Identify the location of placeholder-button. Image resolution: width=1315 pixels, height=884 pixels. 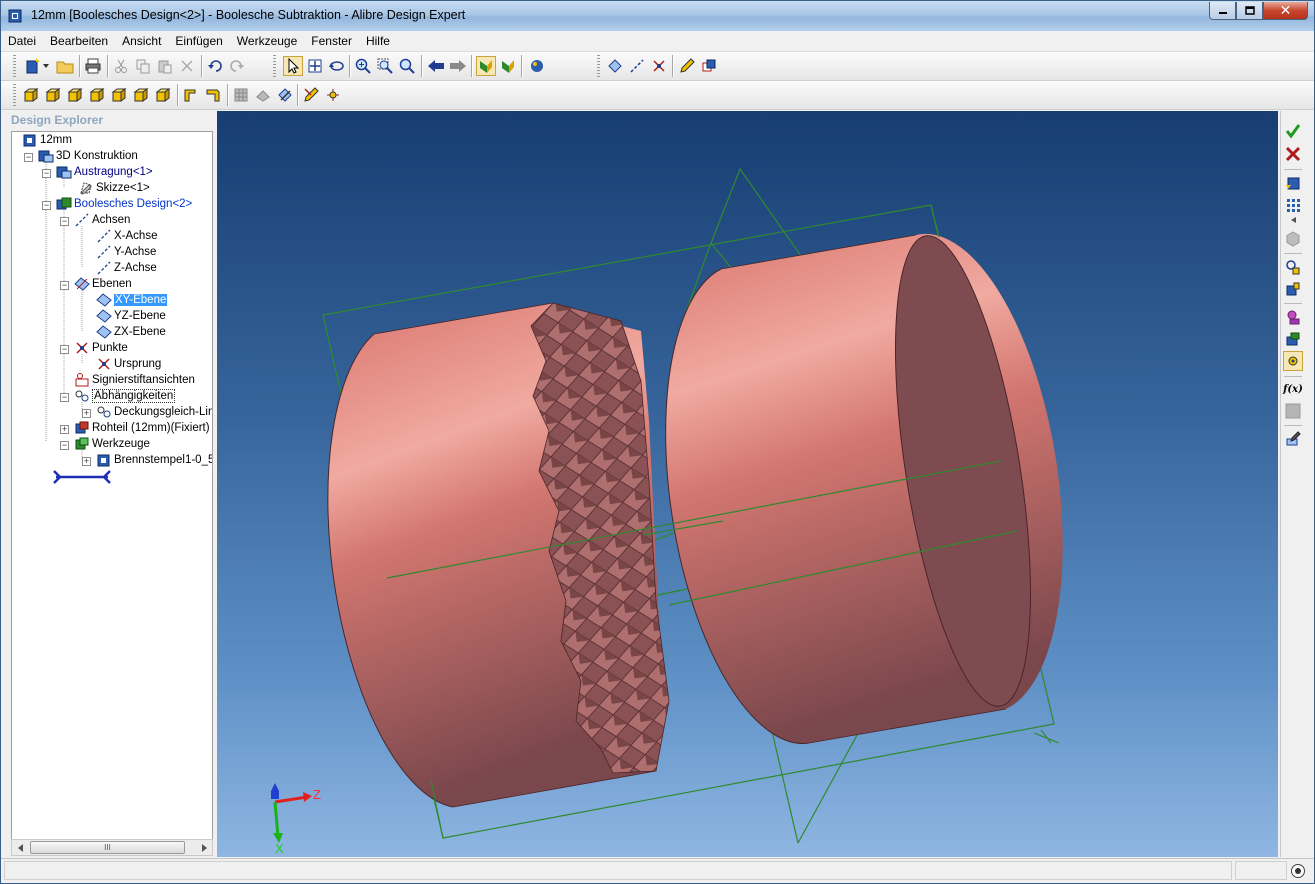
(1293, 411).